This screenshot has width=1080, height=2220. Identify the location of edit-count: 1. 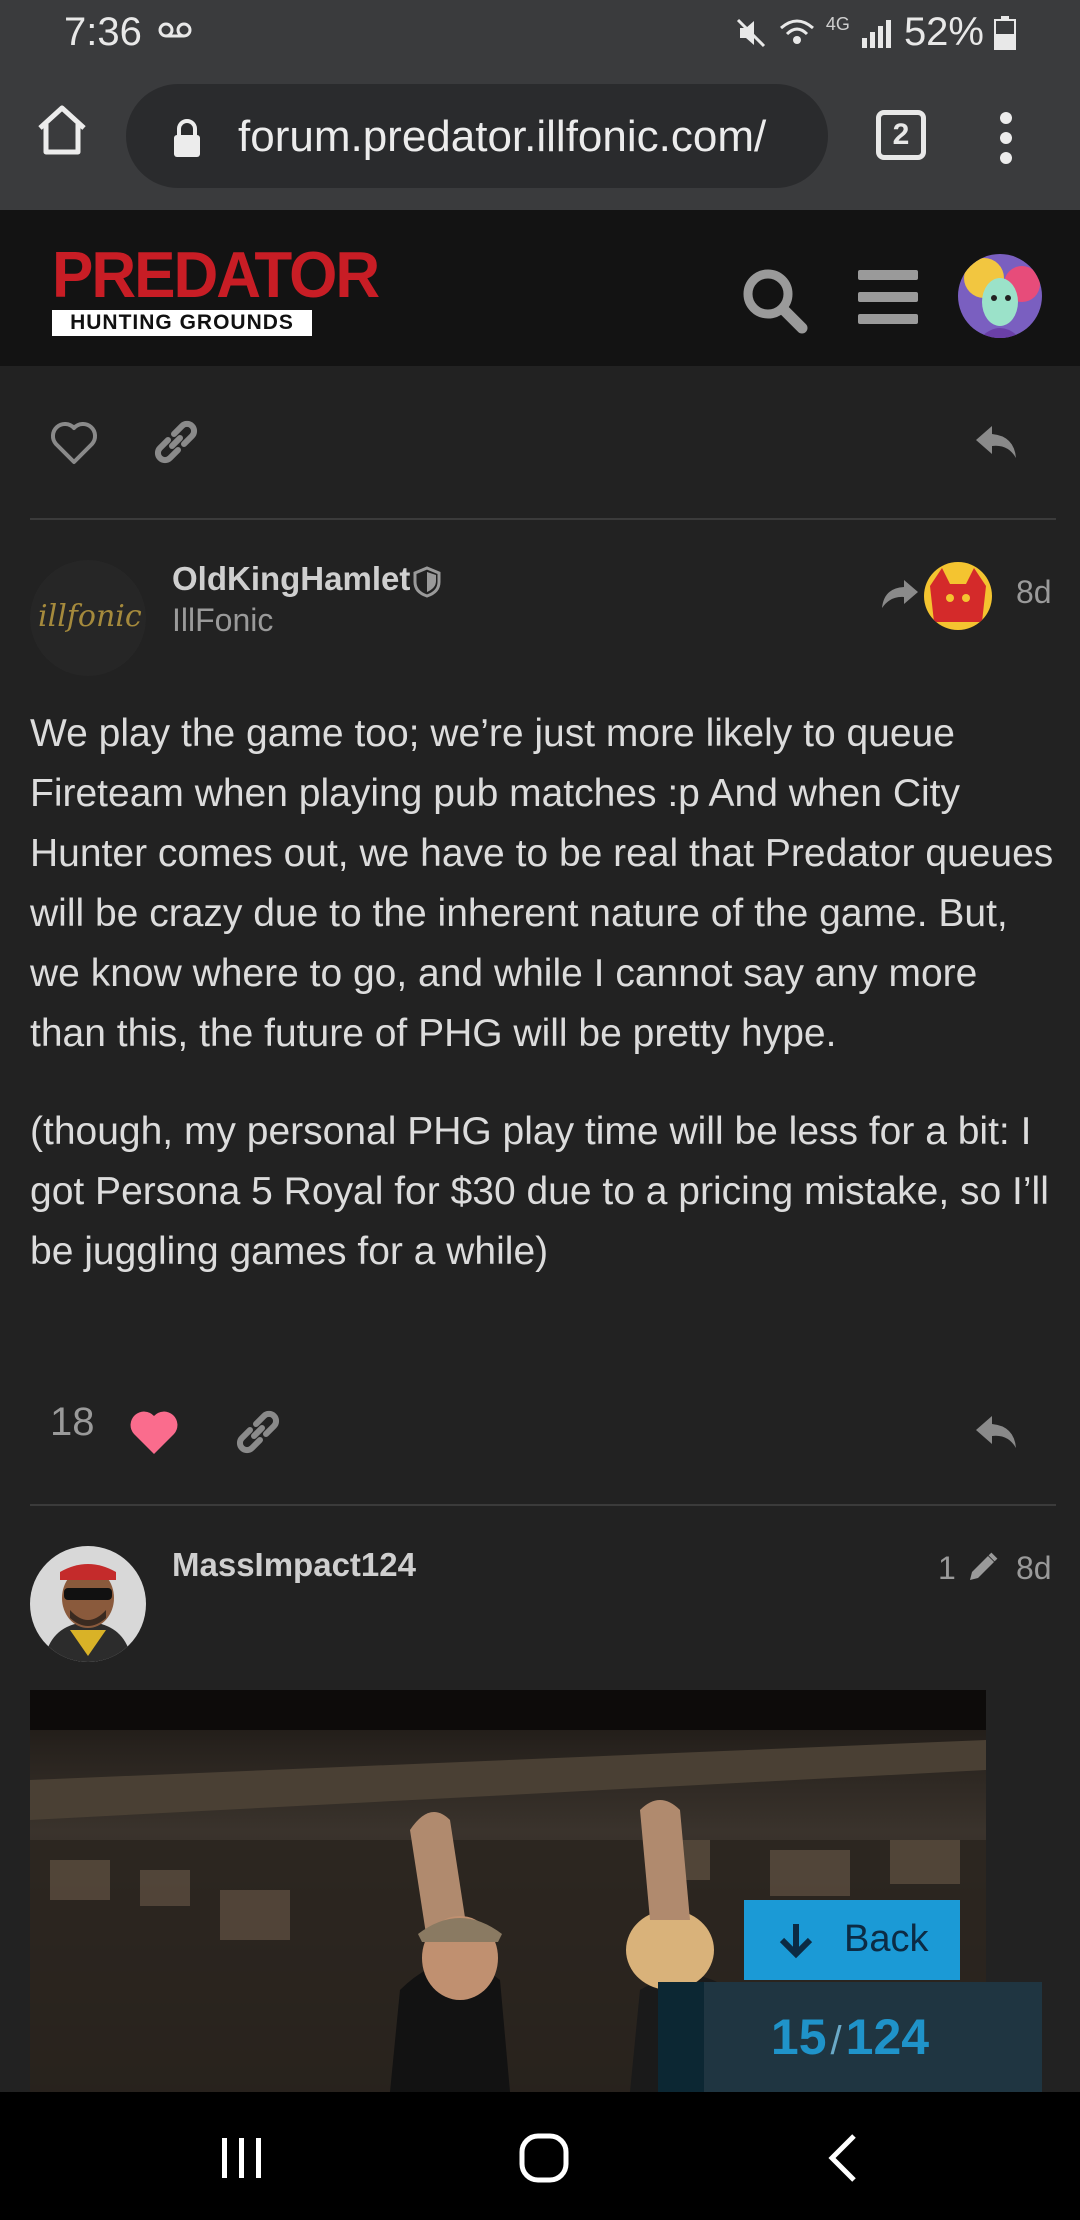
(947, 1568).